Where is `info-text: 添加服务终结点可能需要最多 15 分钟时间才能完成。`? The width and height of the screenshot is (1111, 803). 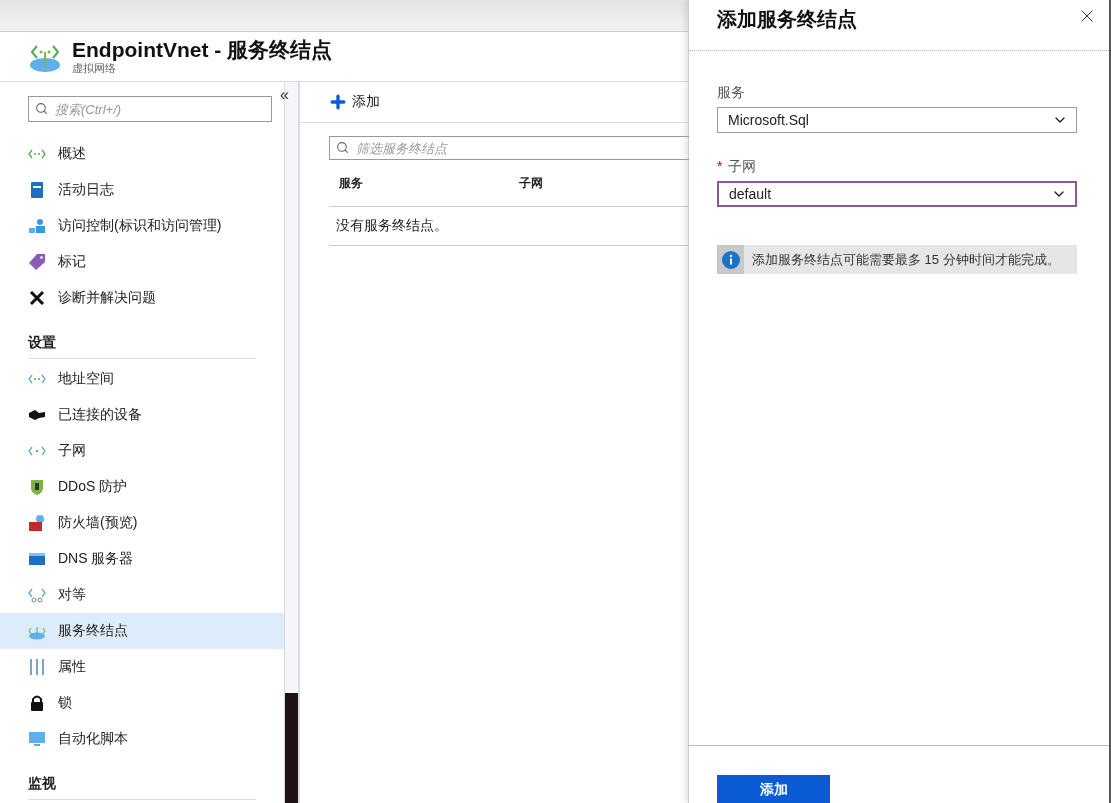
info-text: 添加服务终结点可能需要最多 15 分钟时间才能完成。 is located at coordinates (906, 259).